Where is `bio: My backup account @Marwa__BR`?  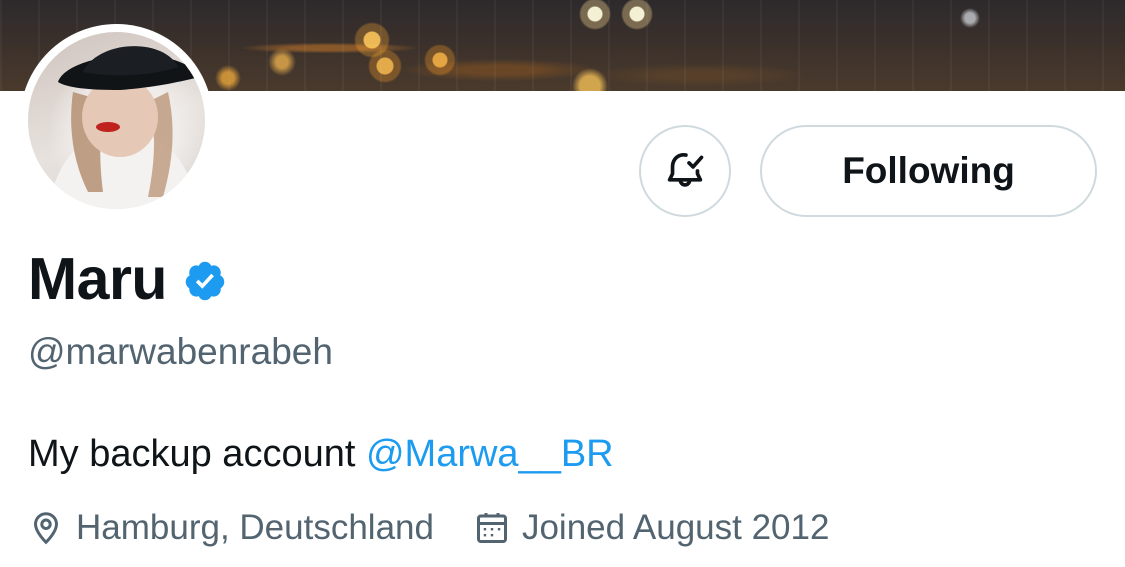 bio: My backup account @Marwa__BR is located at coordinates (321, 454).